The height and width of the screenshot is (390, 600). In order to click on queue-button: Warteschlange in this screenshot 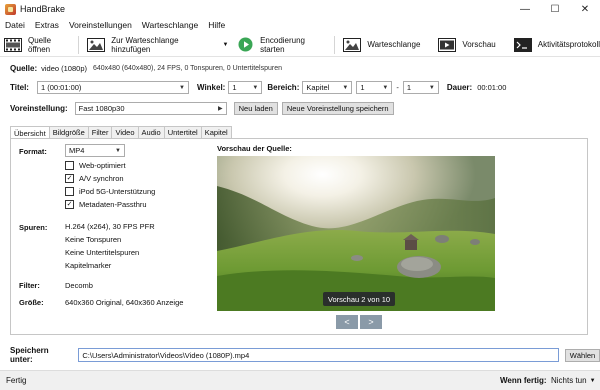, I will do `click(381, 45)`.